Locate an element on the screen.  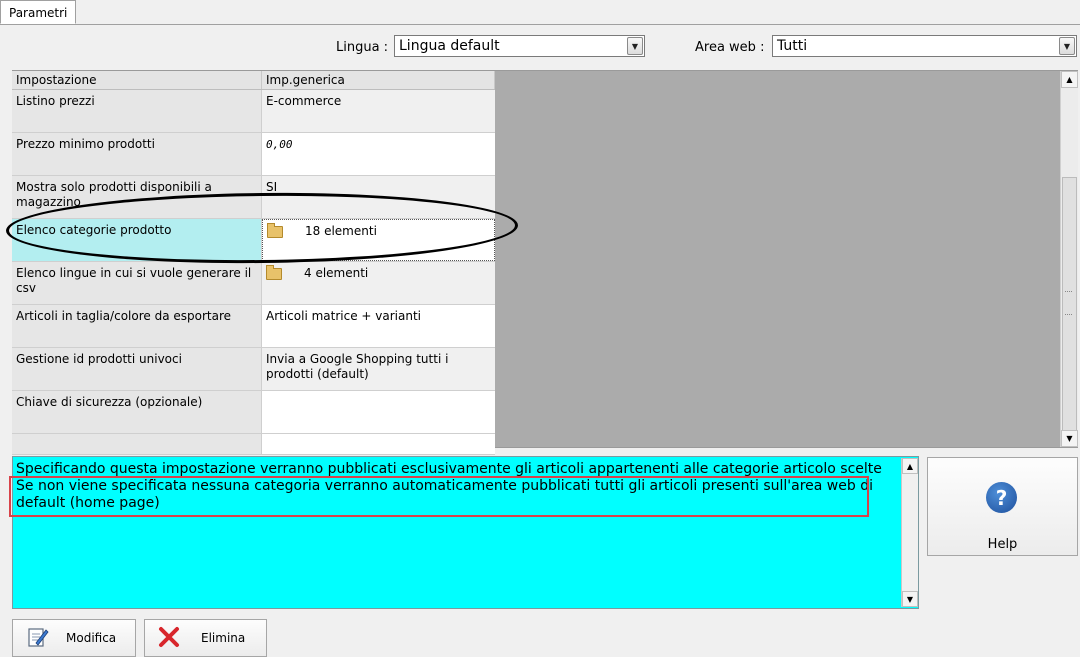
setting-name: Chiave di sicurezza (opzionale) is located at coordinates (137, 412).